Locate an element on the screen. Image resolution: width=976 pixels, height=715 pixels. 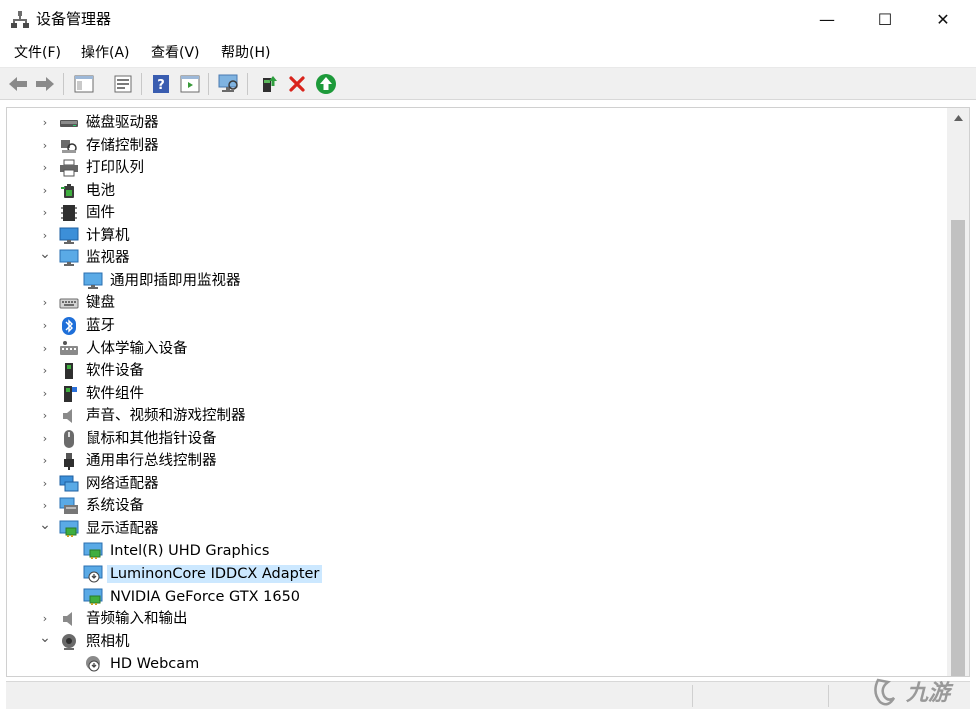
minimize-button: — is located at coordinates (827, 19).